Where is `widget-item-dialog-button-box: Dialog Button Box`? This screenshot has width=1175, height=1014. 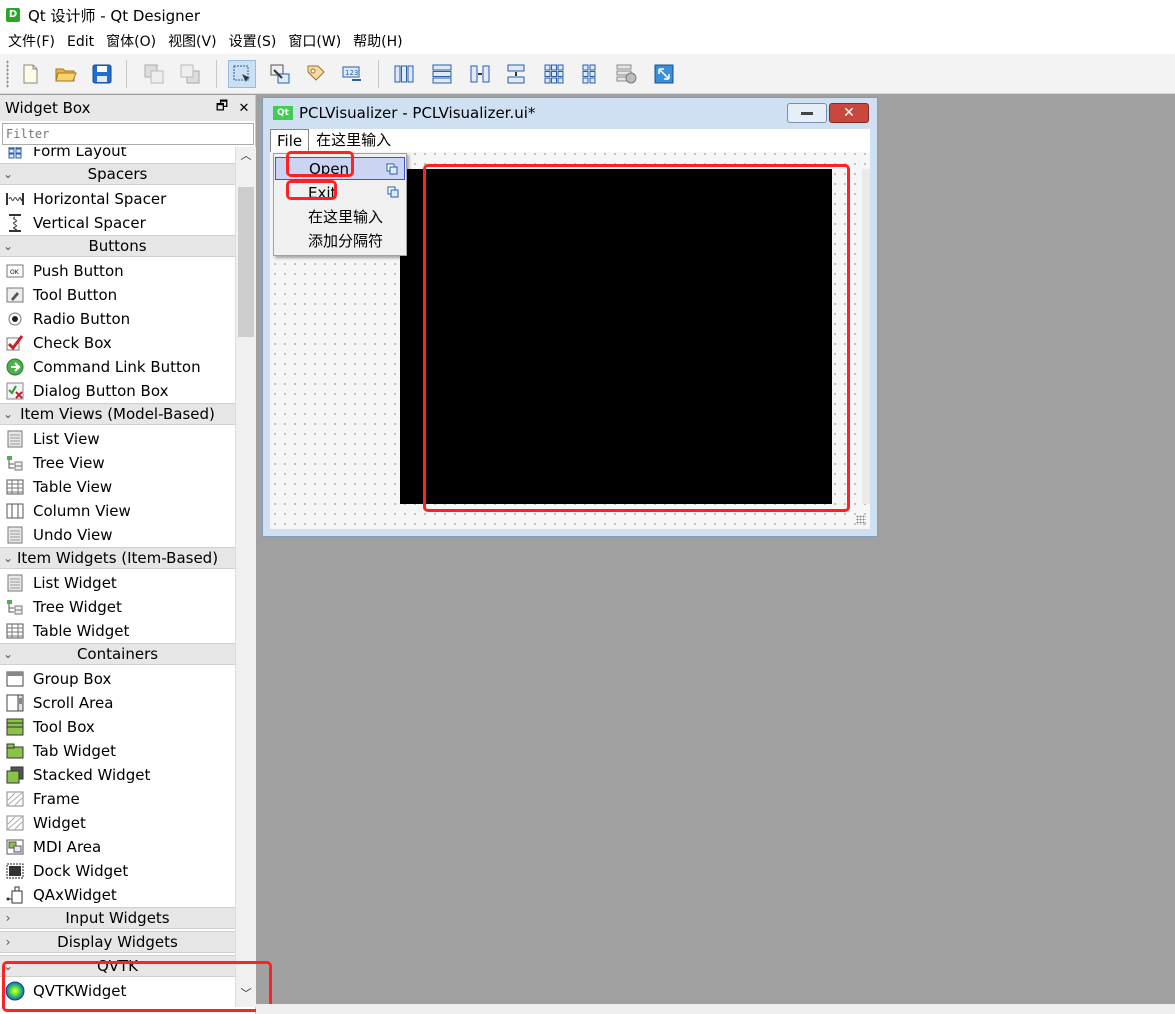 widget-item-dialog-button-box: Dialog Button Box is located at coordinates (117, 391).